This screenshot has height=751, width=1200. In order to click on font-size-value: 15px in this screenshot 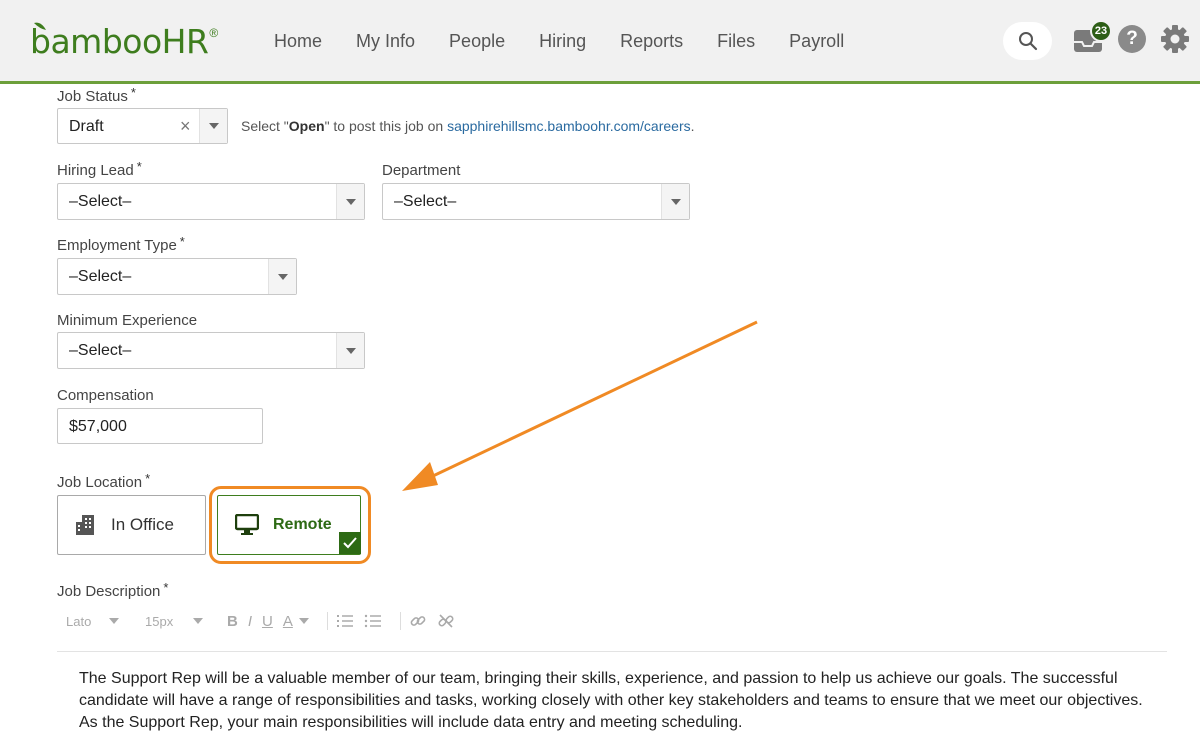, I will do `click(159, 621)`.